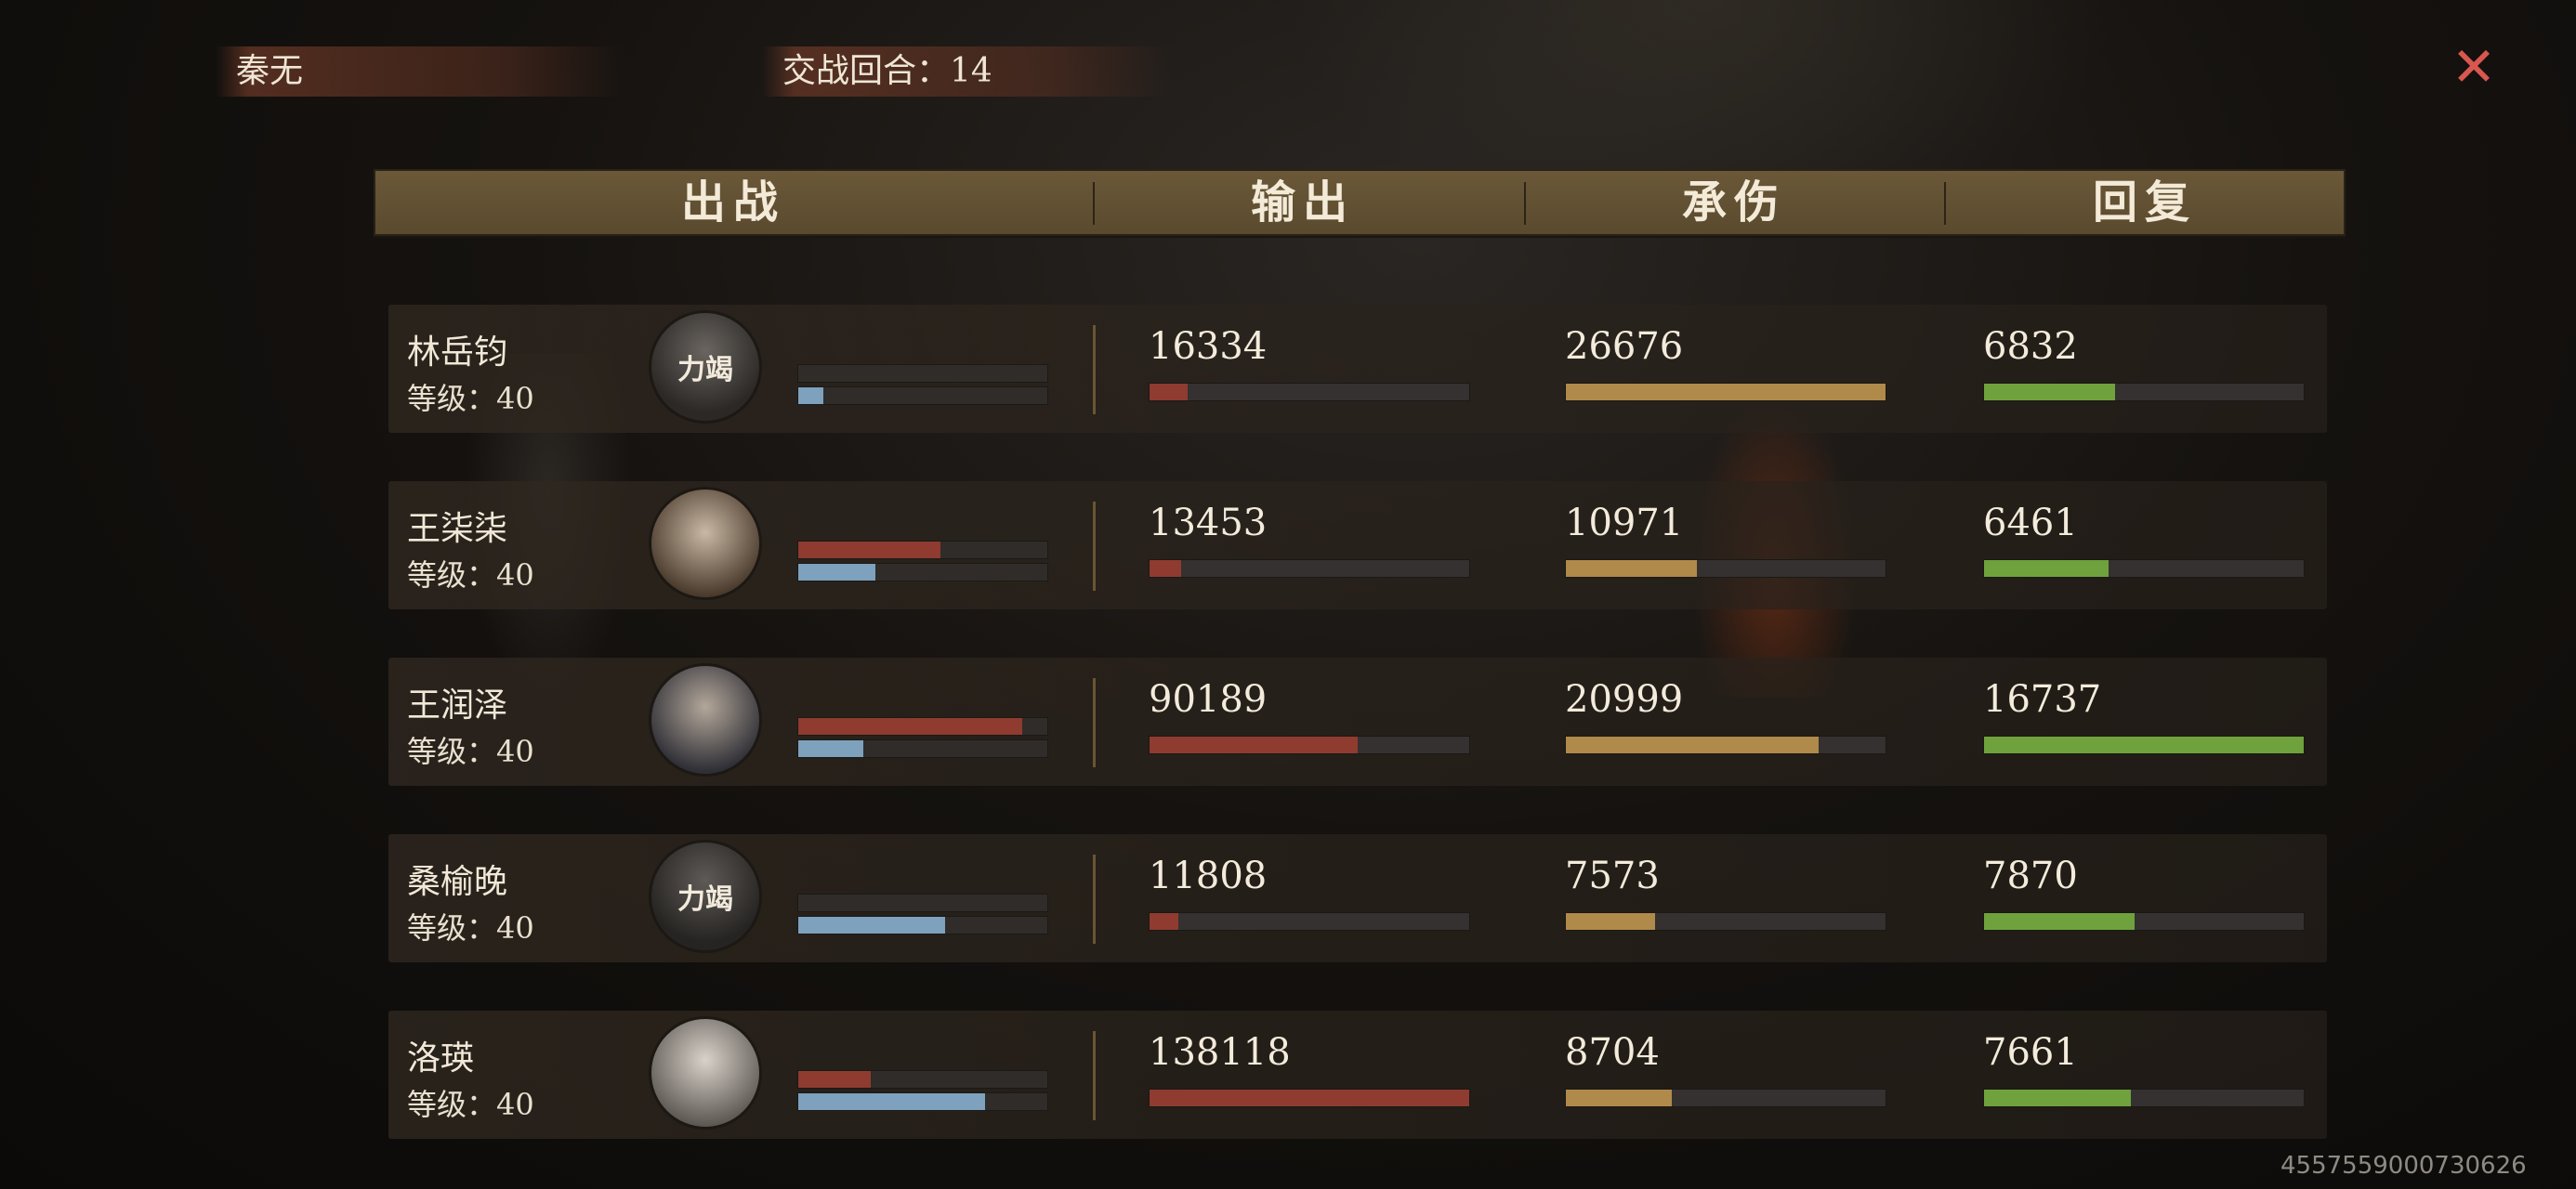 The image size is (2576, 1189). I want to click on portrait-female-white-robe-icon, so click(705, 1073).